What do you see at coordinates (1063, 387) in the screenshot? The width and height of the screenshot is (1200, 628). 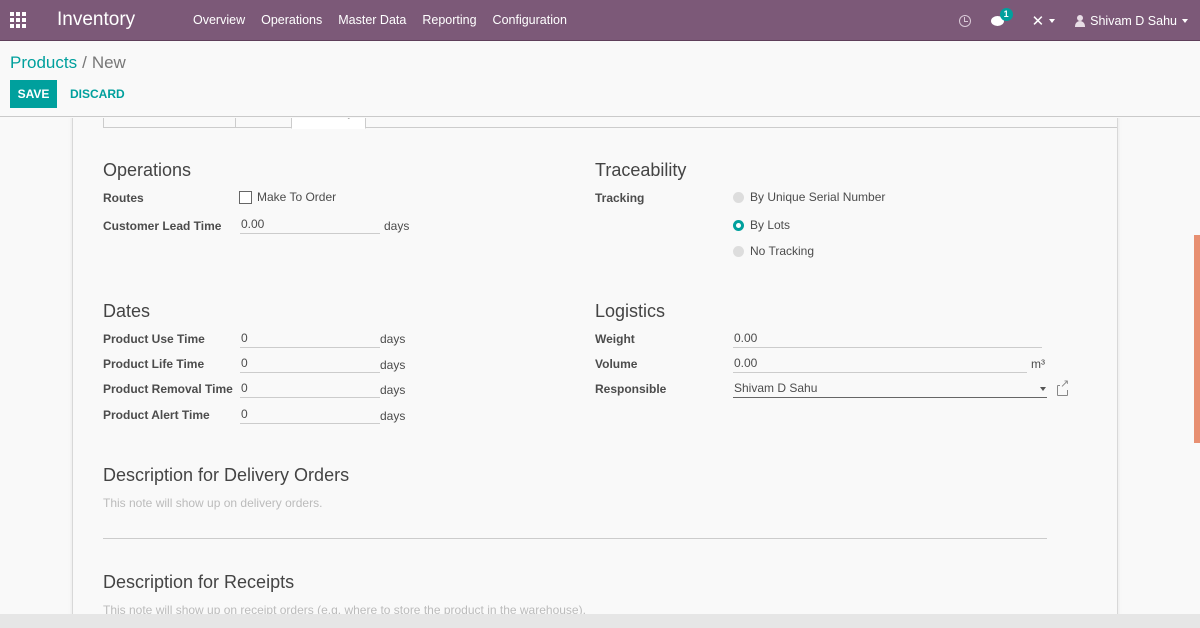 I see `external-link-icon` at bounding box center [1063, 387].